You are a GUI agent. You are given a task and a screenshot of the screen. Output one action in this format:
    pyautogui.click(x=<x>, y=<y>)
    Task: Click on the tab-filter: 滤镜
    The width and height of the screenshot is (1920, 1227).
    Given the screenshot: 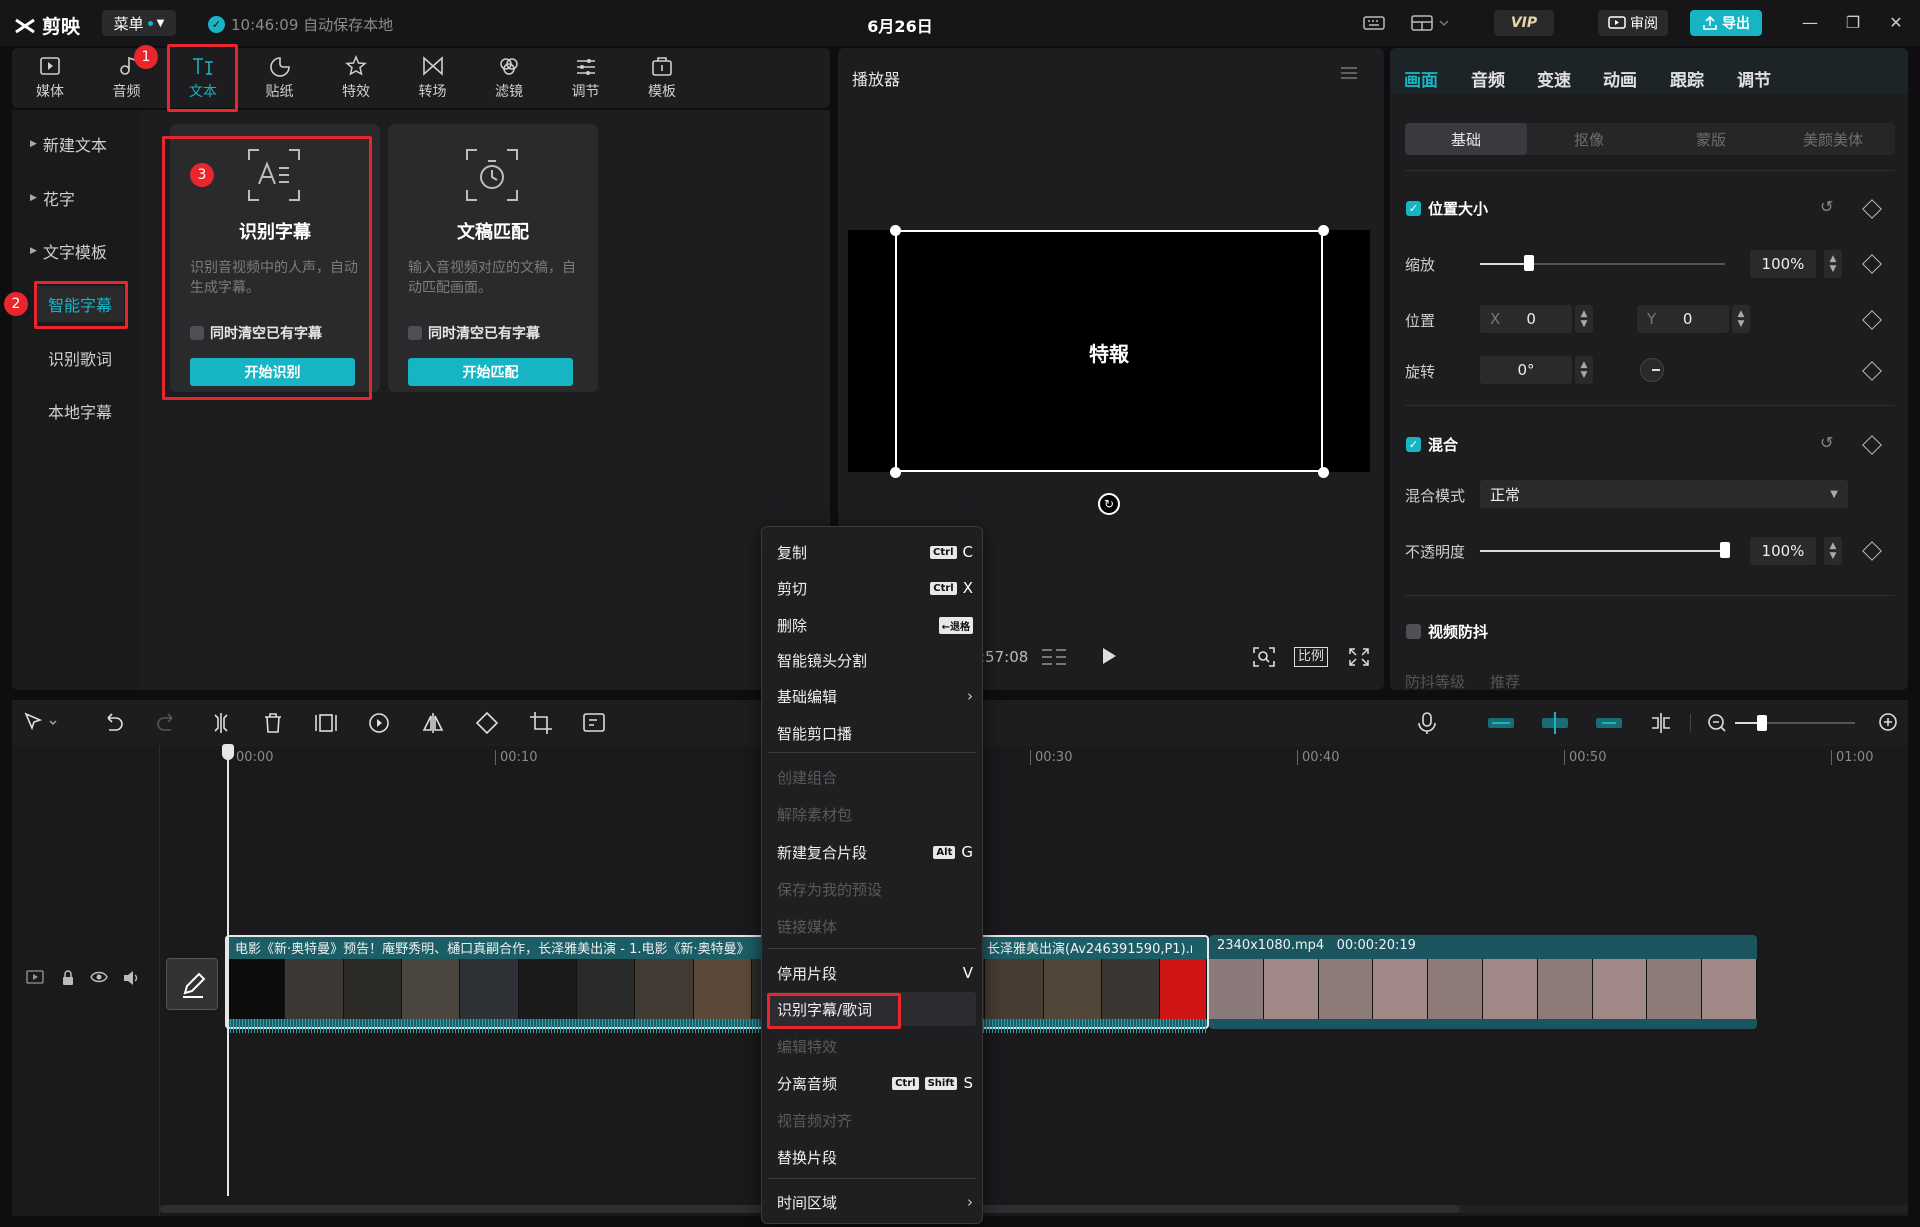 What is the action you would take?
    pyautogui.click(x=509, y=78)
    